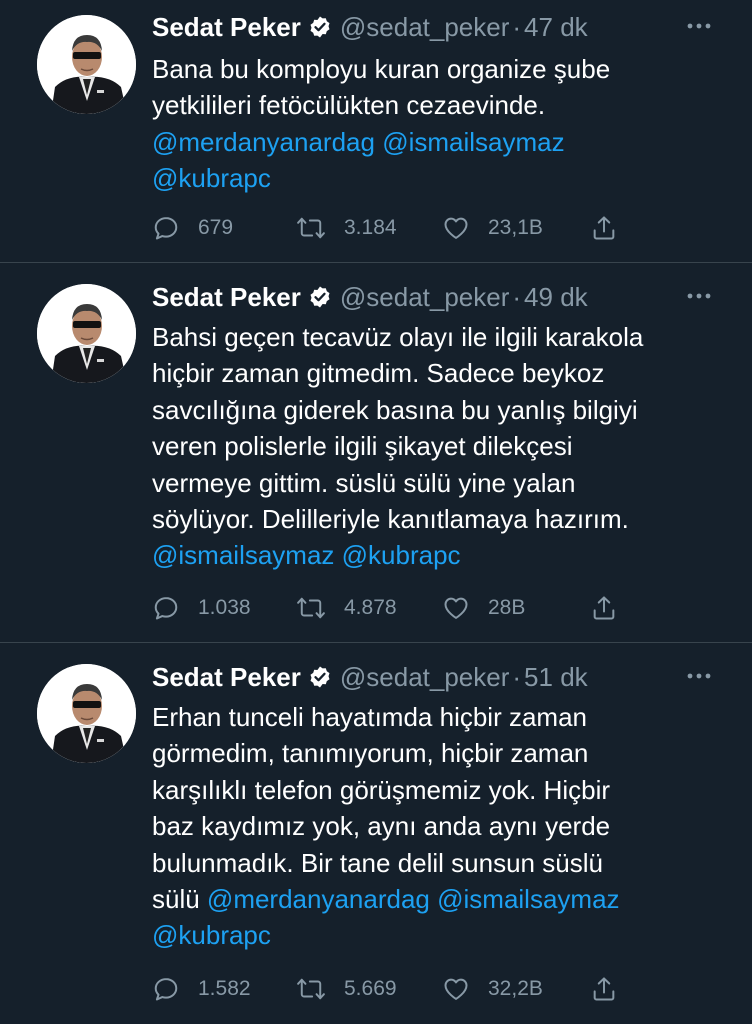 The height and width of the screenshot is (1024, 752). I want to click on tweet-actions: 1.582 5.669 32,2B, so click(397, 989).